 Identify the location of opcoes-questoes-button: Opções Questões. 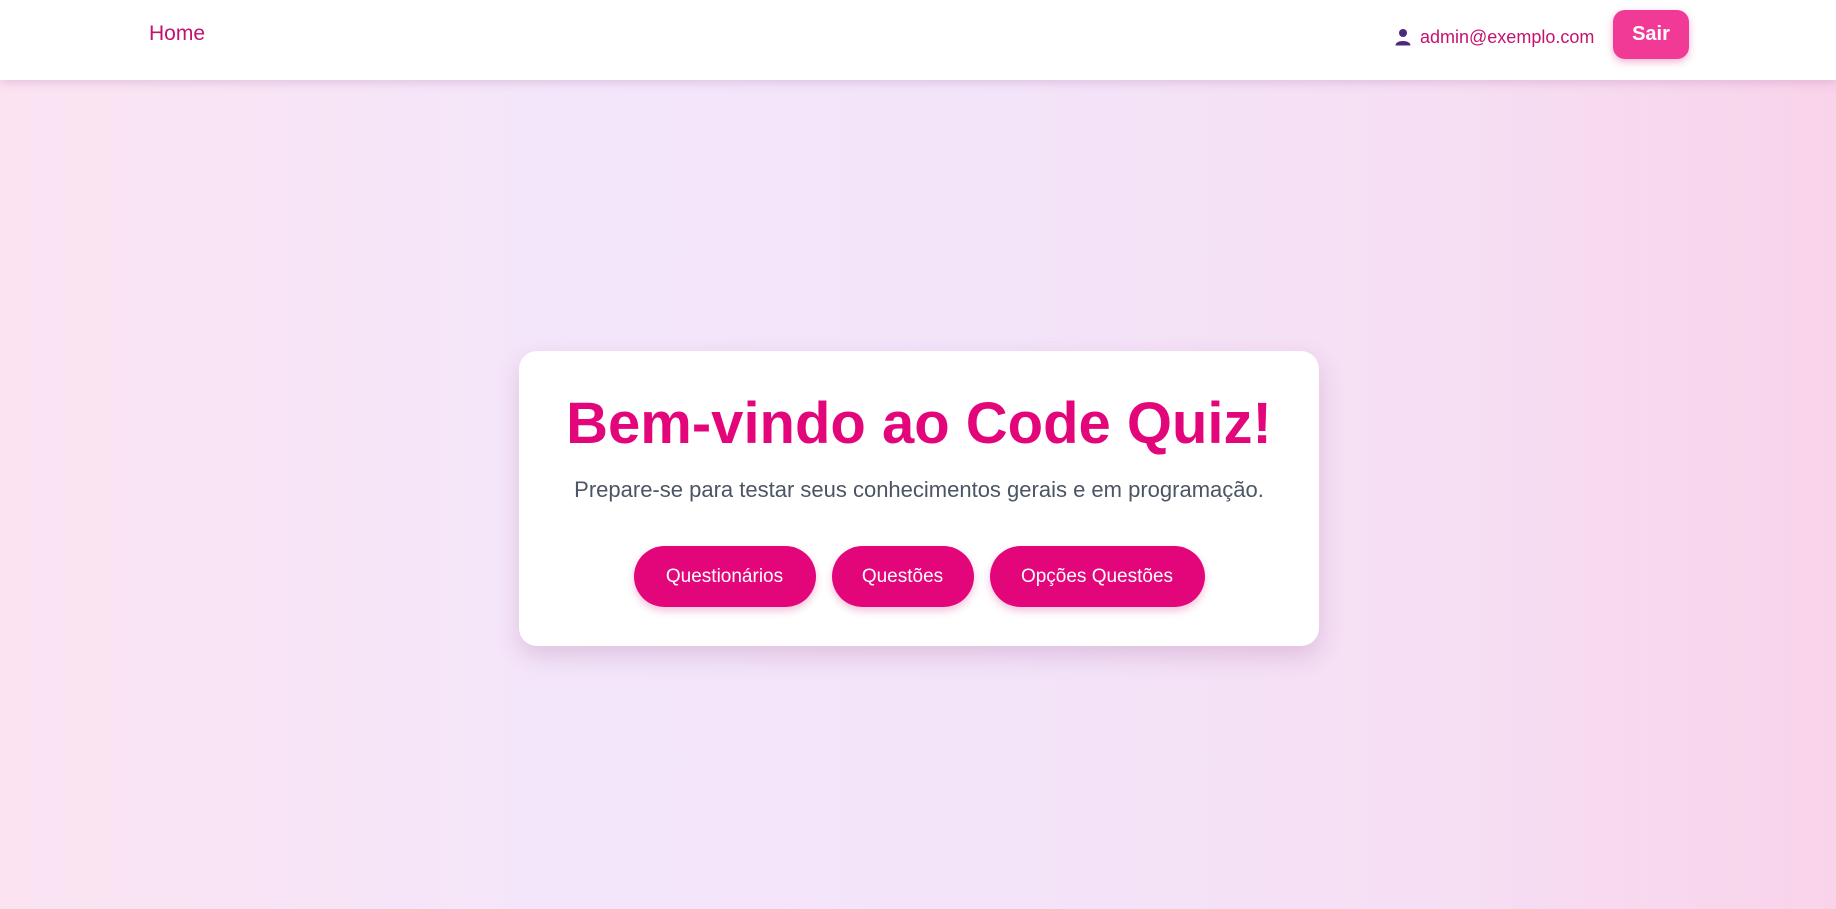
(1097, 576).